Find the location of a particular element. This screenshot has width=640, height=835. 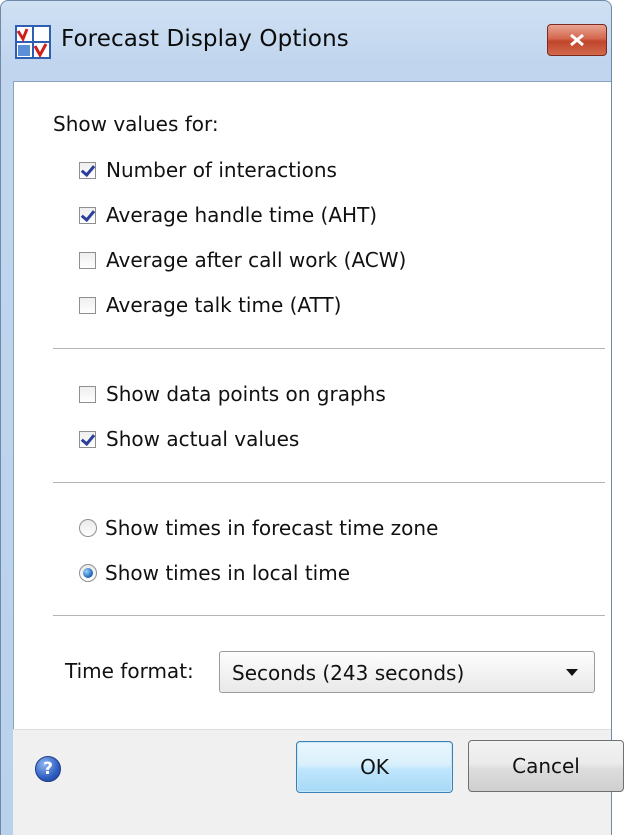

cancel-button: Cancel is located at coordinates (546, 766).